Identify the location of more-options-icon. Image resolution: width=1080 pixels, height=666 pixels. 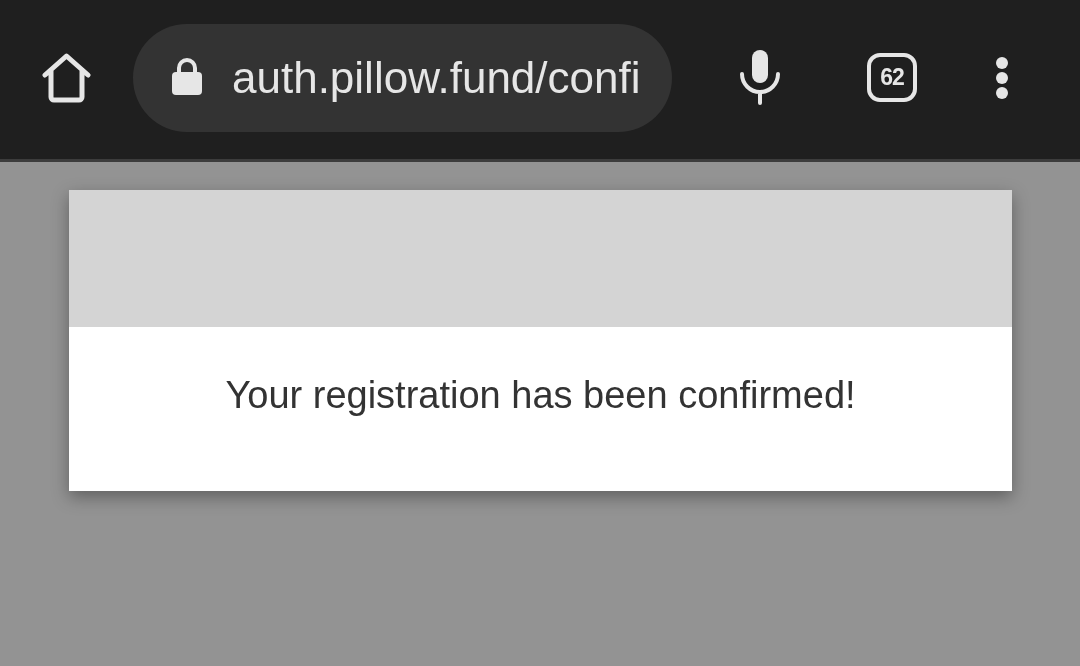
(1002, 77).